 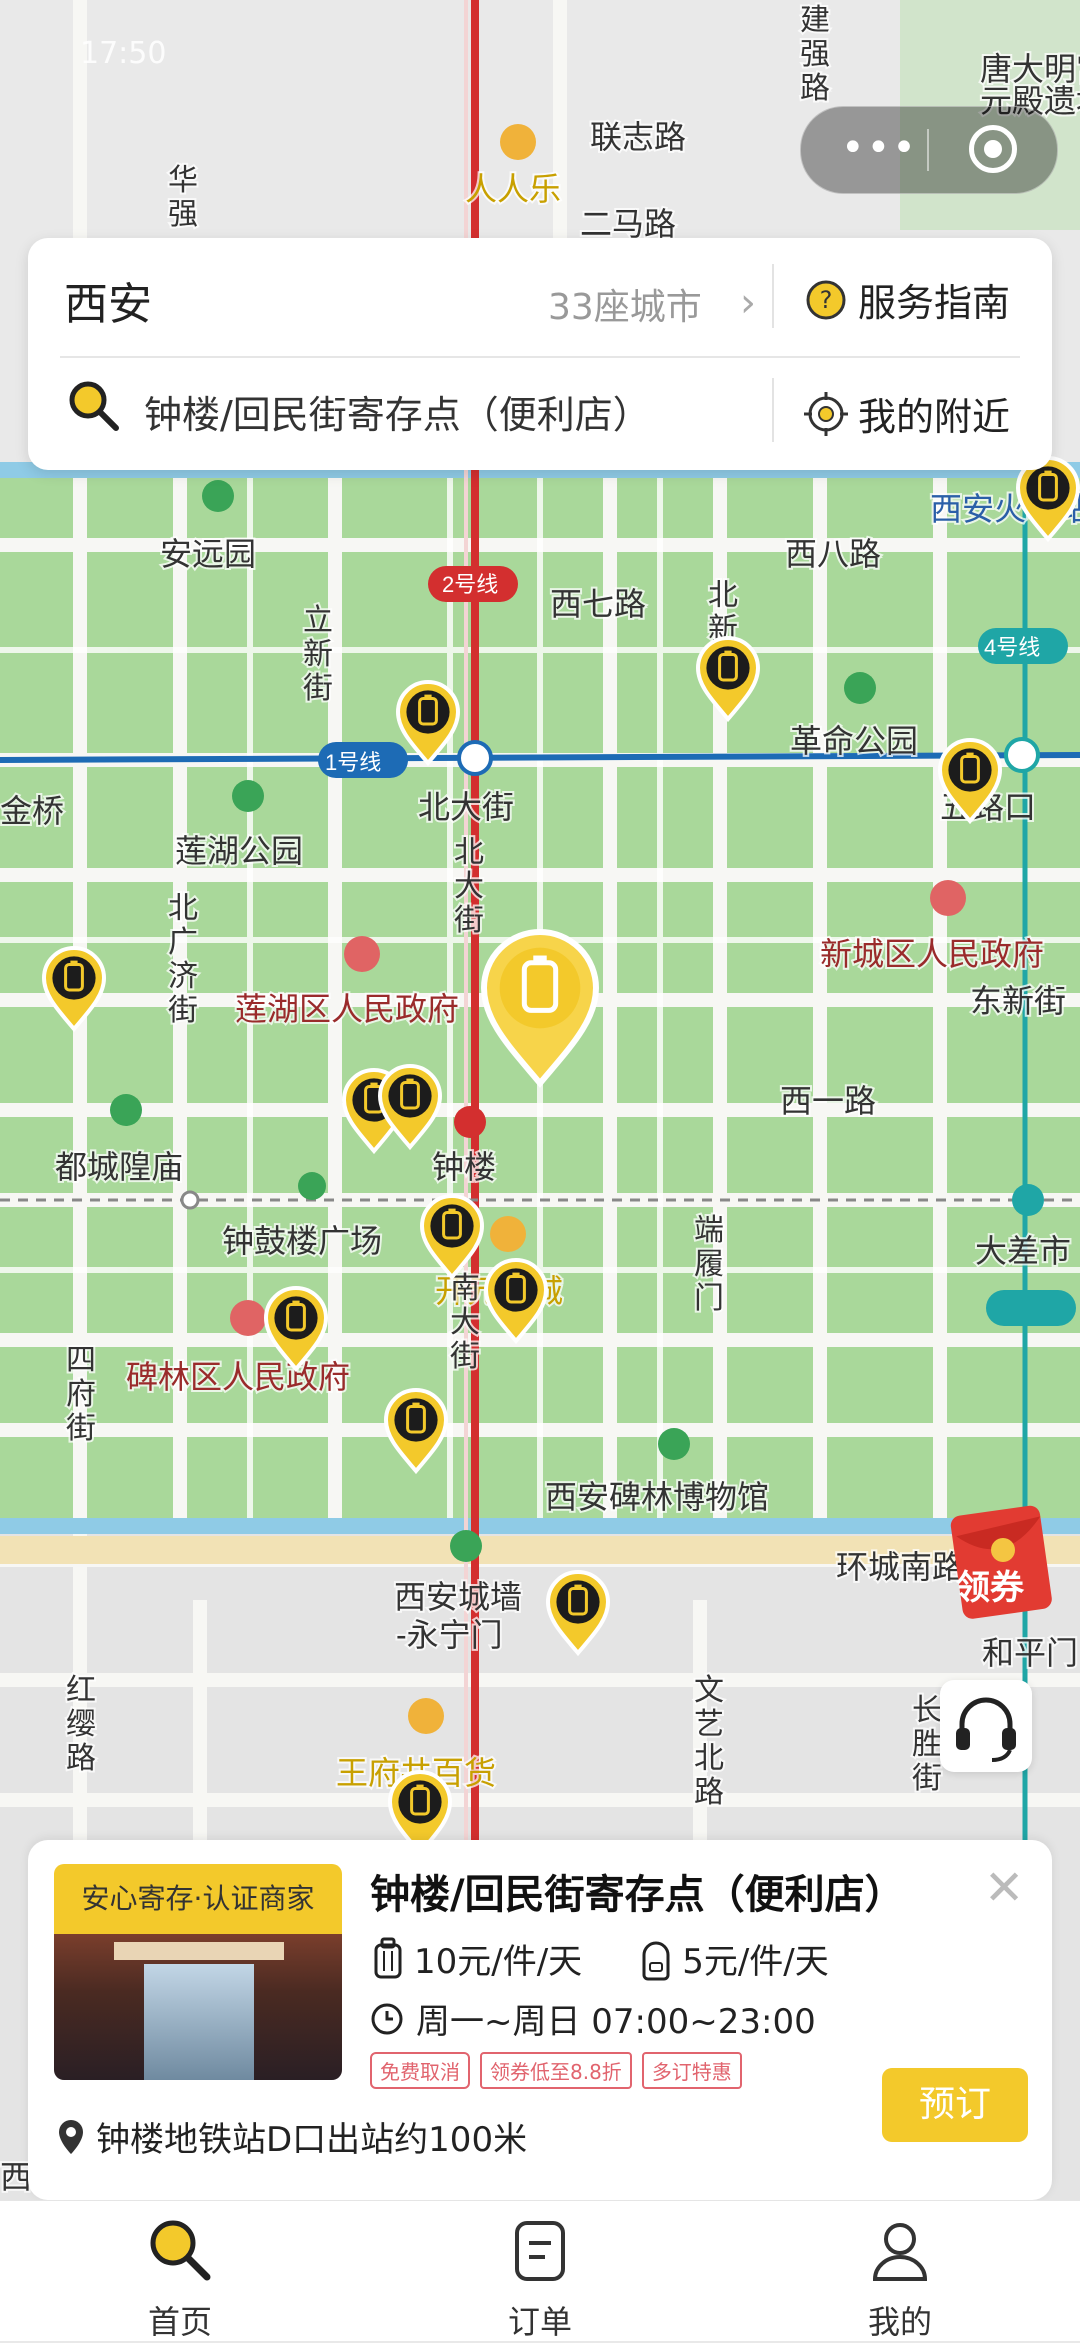 What do you see at coordinates (388, 1957) in the screenshot?
I see `suitcase-icon` at bounding box center [388, 1957].